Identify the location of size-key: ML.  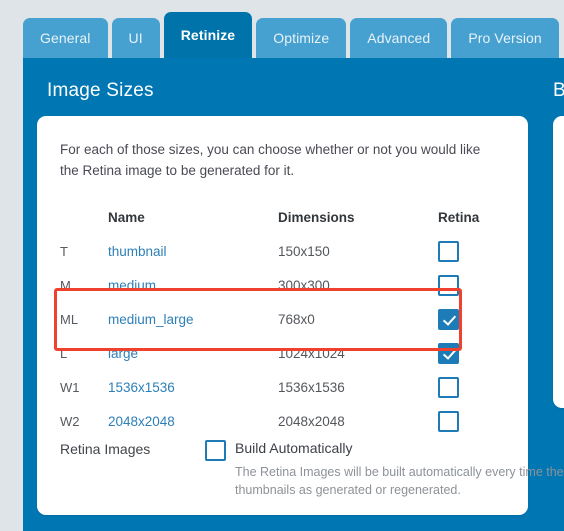
(69, 319).